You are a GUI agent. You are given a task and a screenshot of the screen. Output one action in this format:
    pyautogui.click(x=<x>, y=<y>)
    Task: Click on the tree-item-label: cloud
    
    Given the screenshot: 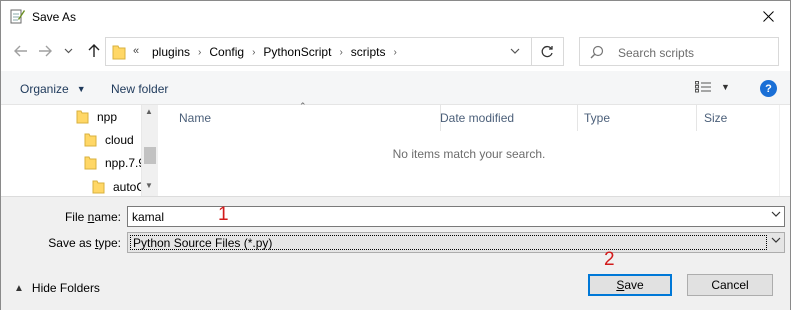 What is the action you would take?
    pyautogui.click(x=119, y=140)
    